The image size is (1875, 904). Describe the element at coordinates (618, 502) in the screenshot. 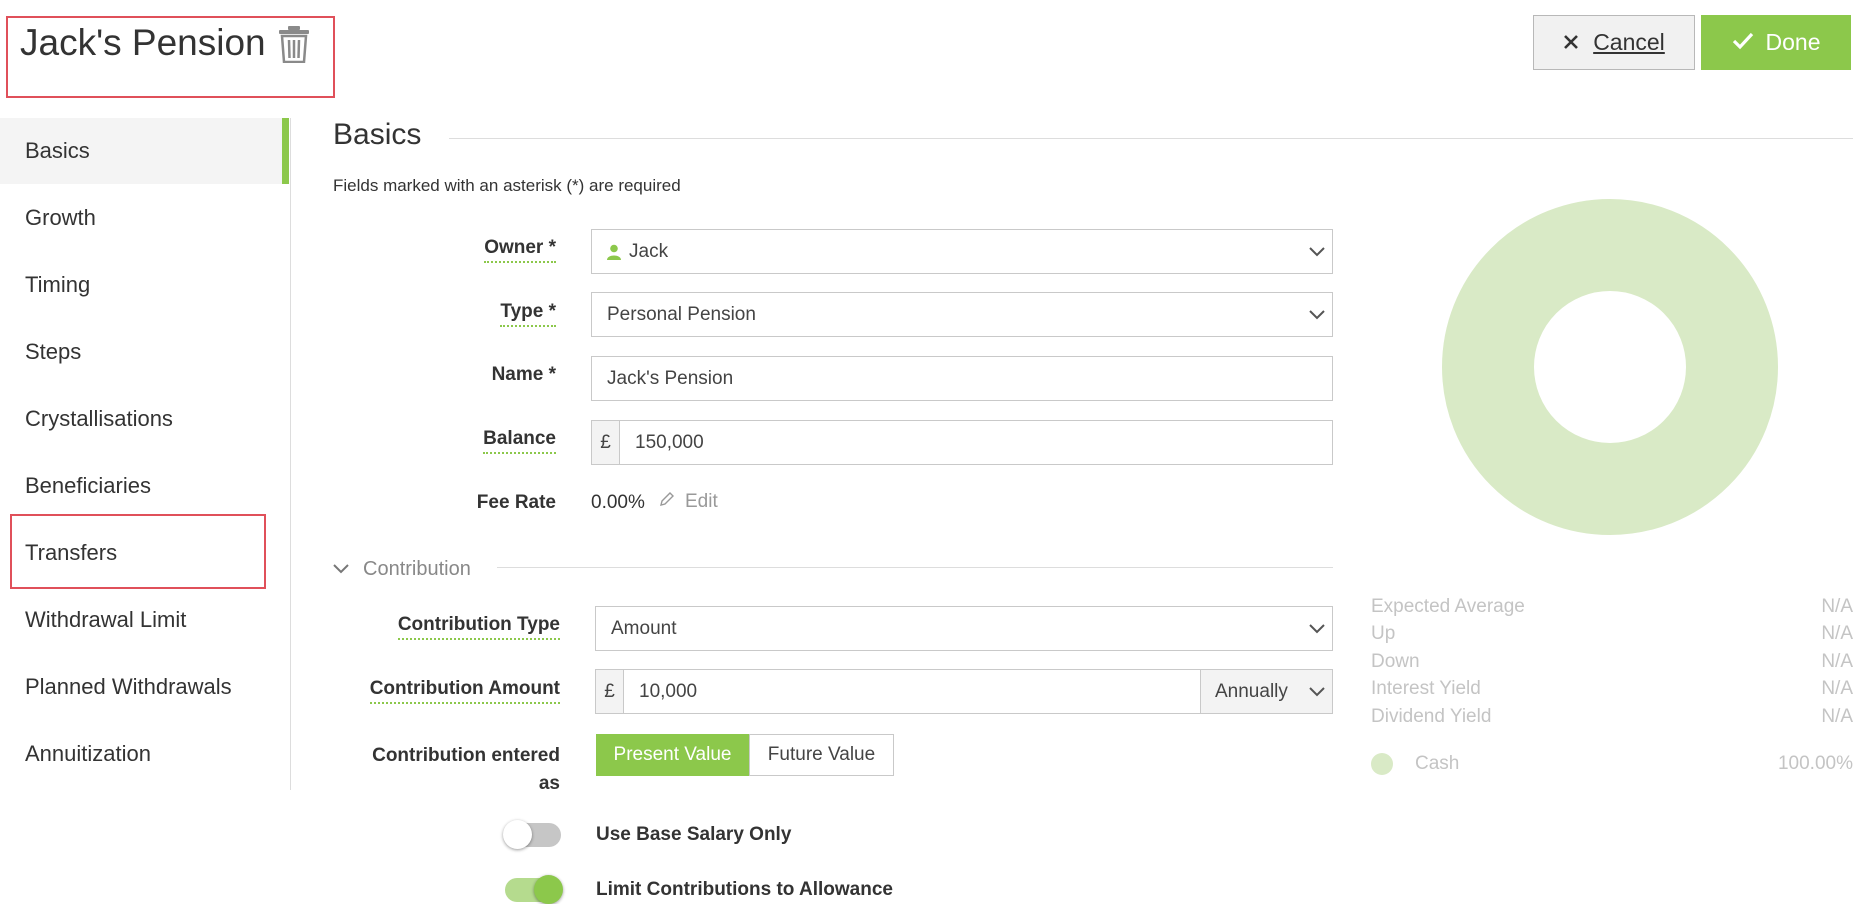

I see `fee-rate-value: 0.00%` at that location.